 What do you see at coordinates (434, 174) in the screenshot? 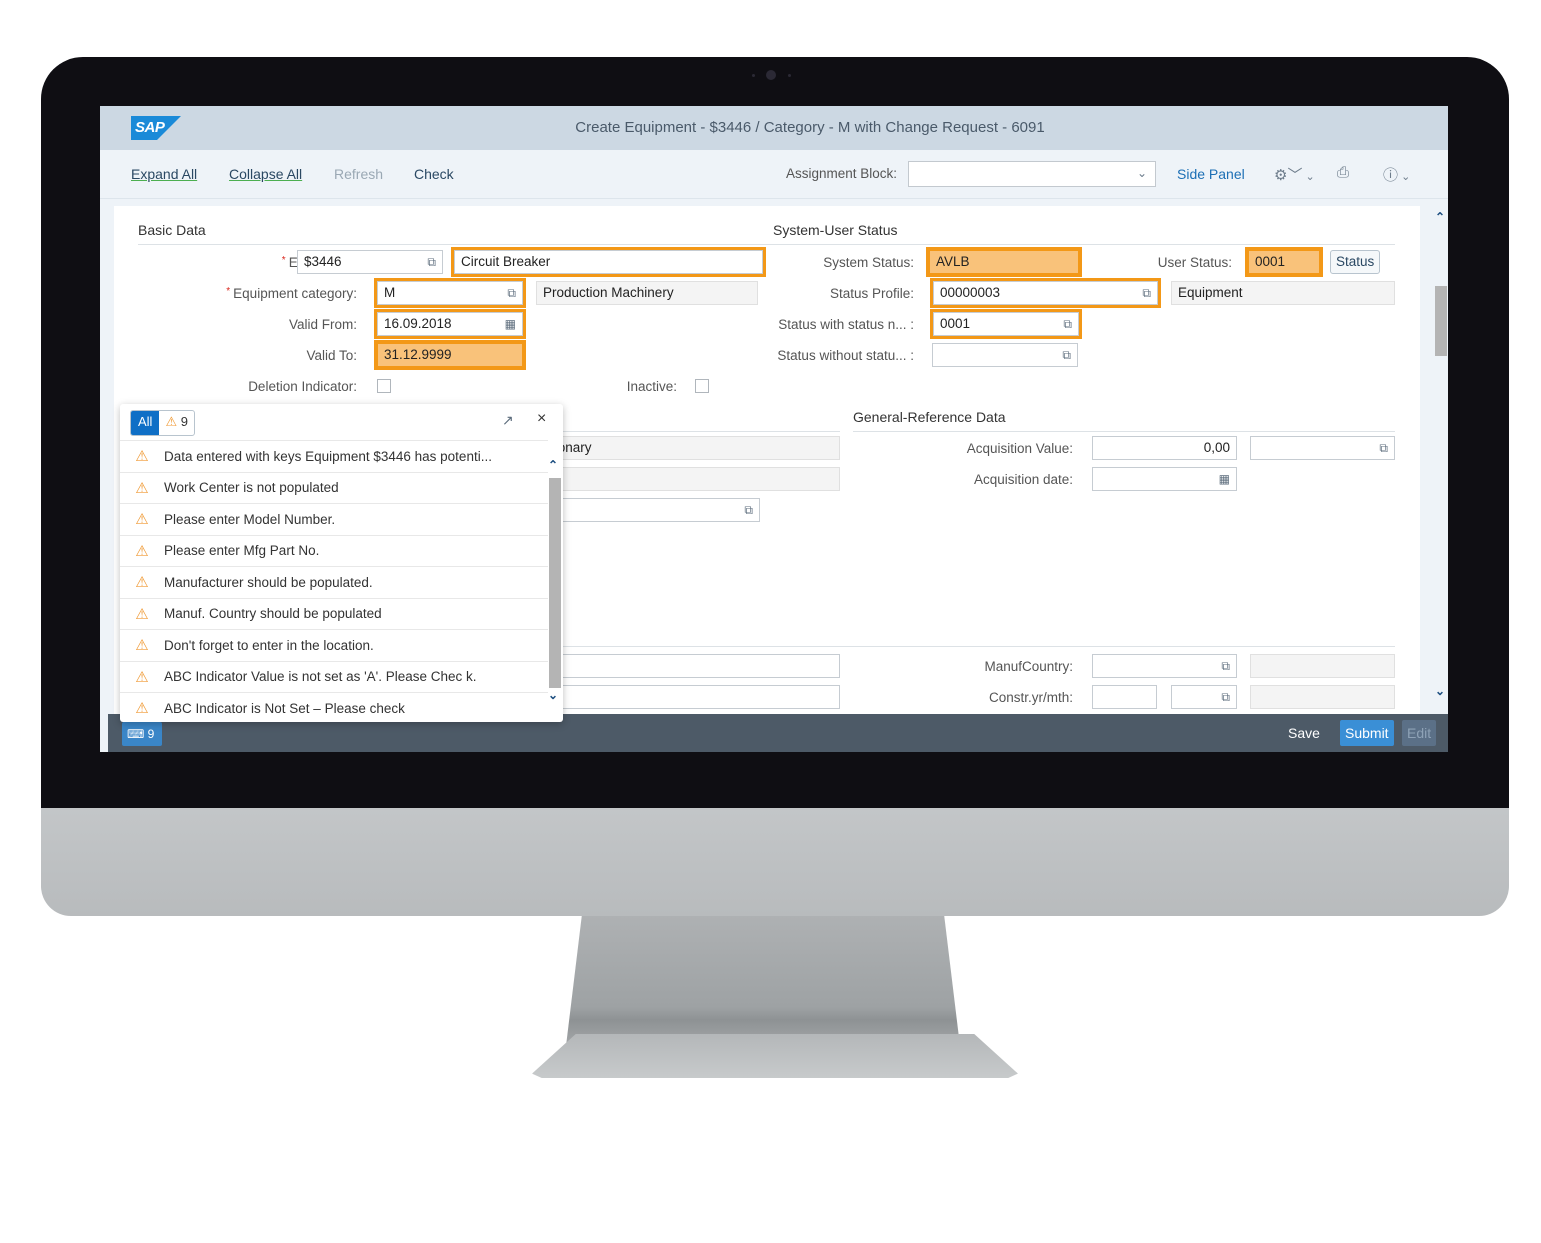
I see `check-button: Check` at bounding box center [434, 174].